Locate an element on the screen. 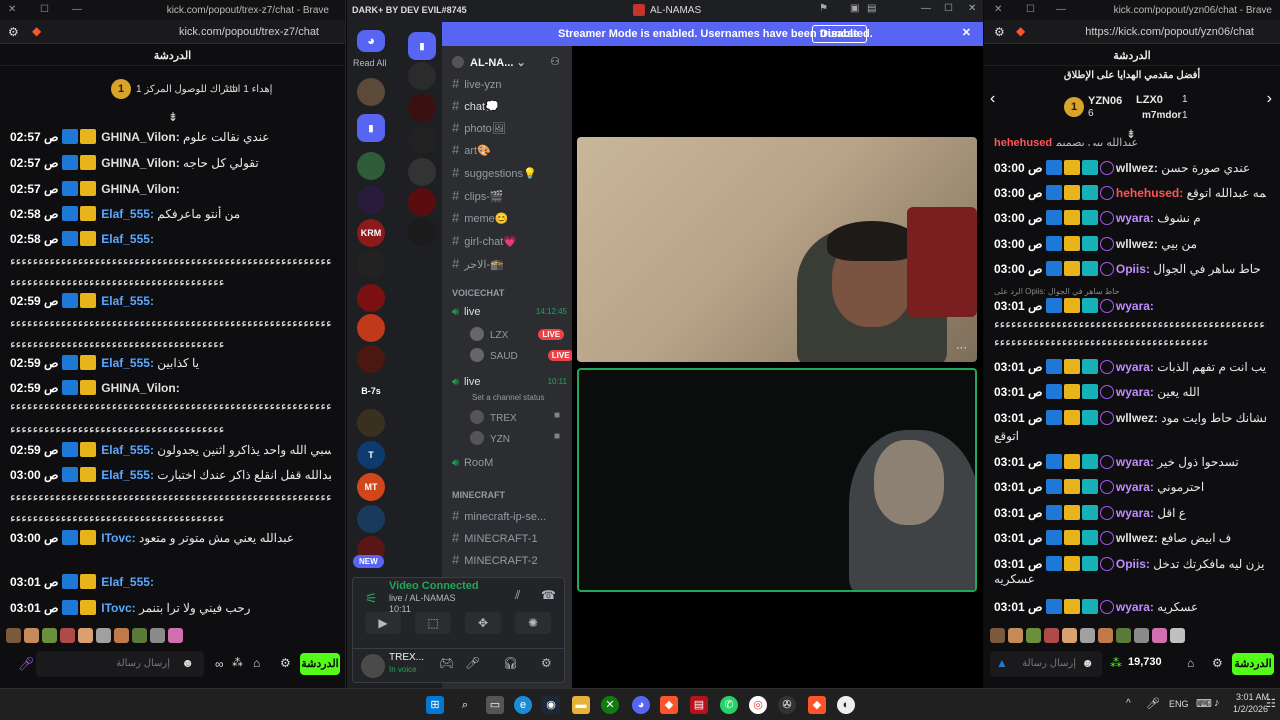  discord-home-icon: ◕ is located at coordinates (371, 41).